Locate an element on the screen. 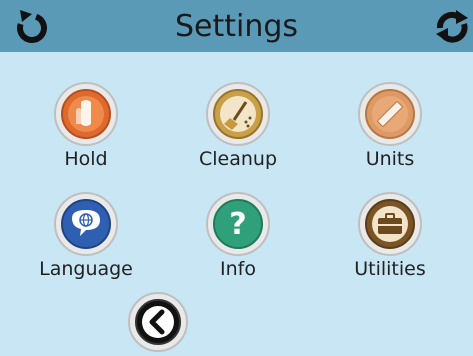 This screenshot has height=356, width=473. page-title: Settings is located at coordinates (236, 26).